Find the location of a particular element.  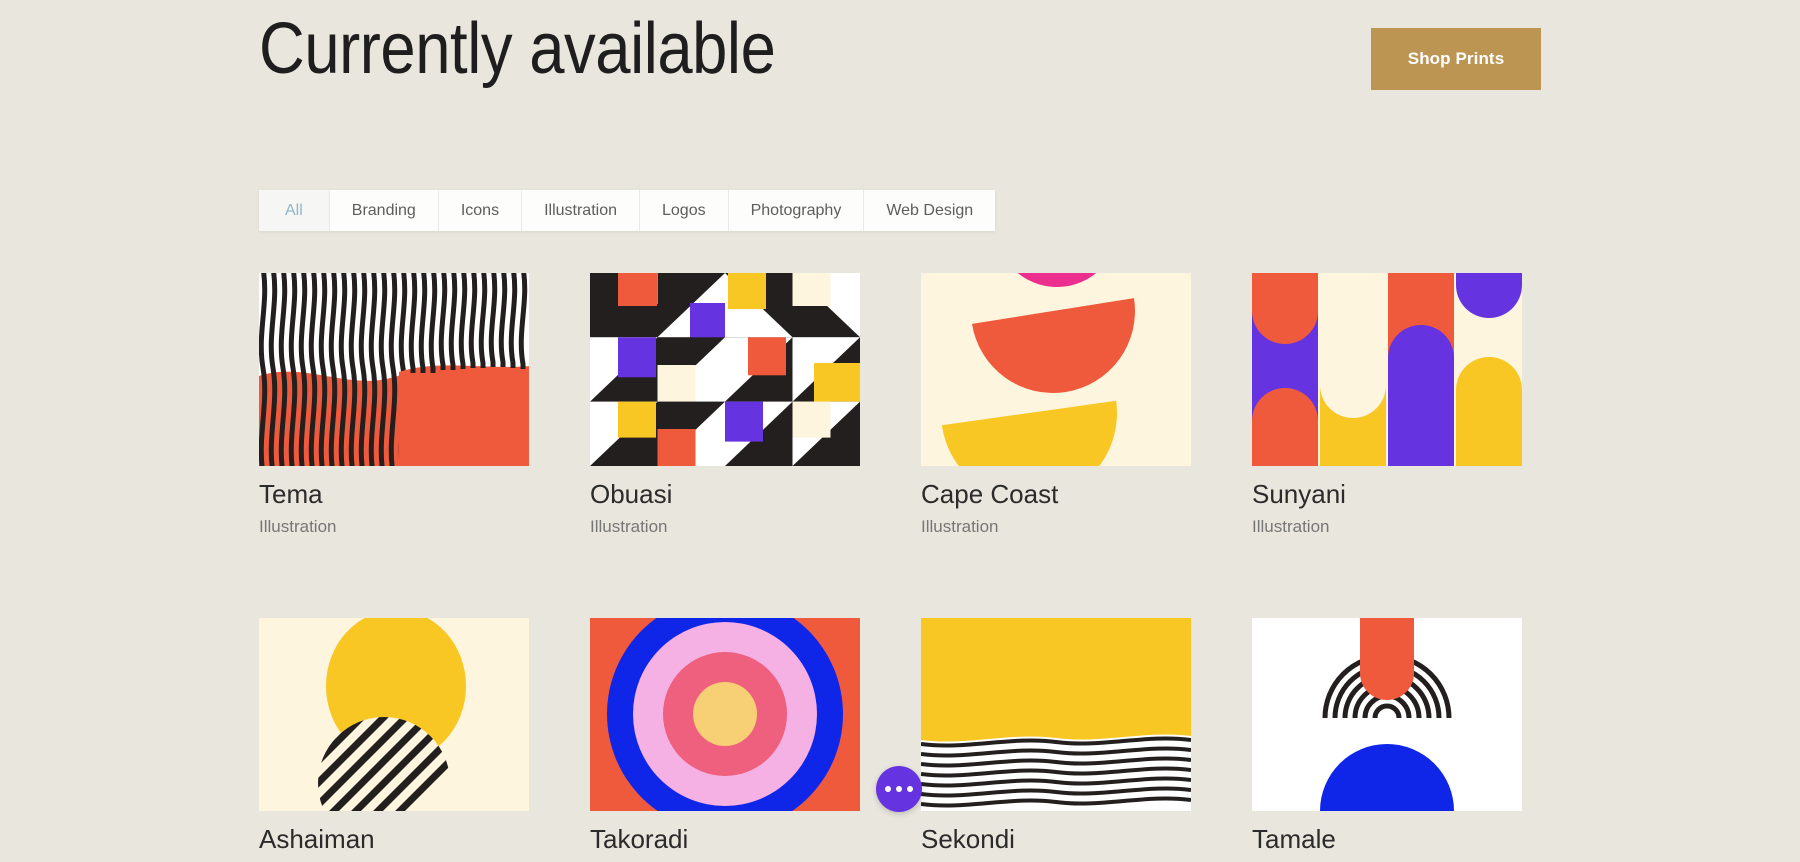

more-options-fab is located at coordinates (899, 789).